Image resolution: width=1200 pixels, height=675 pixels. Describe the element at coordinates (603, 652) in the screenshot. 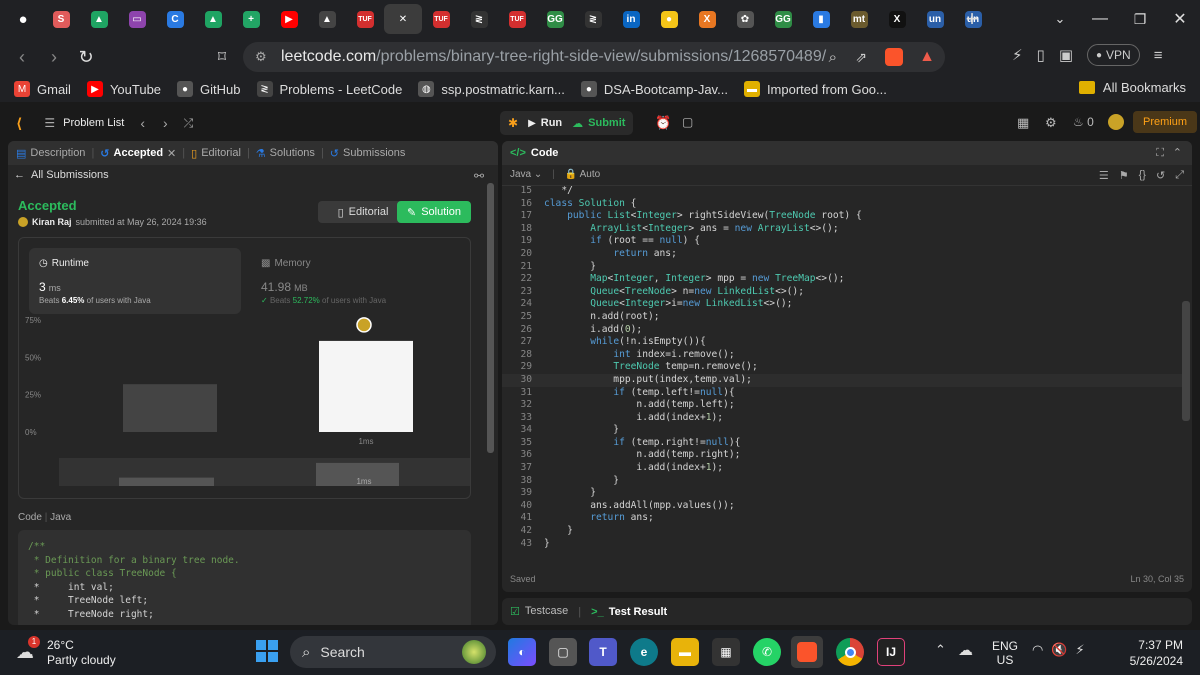

I see `teams-icon: T` at that location.